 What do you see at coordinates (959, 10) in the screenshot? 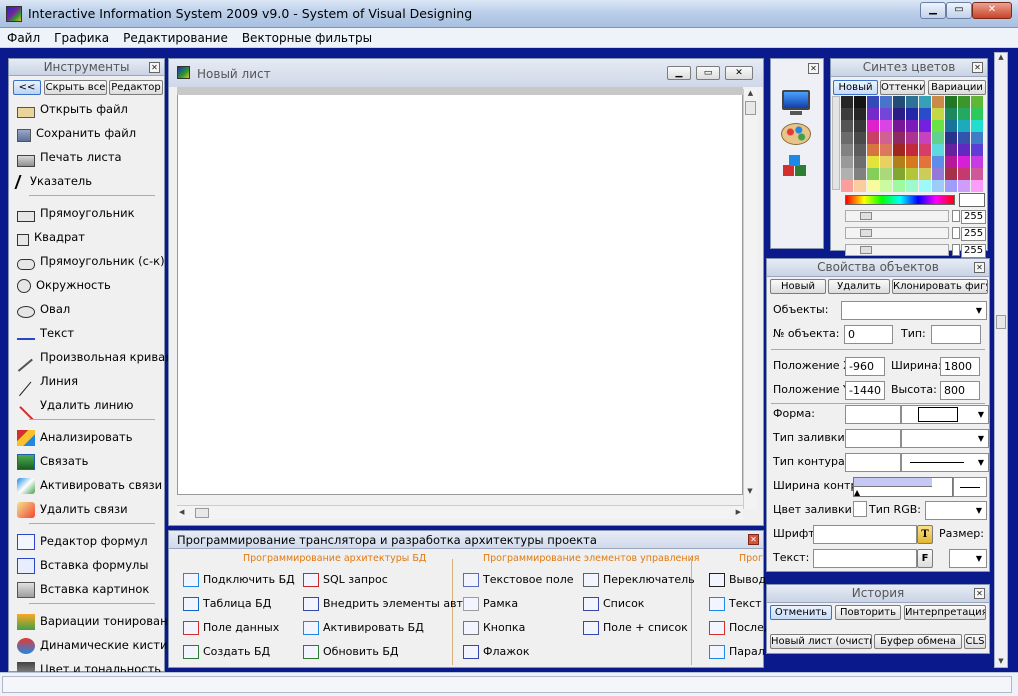
I see `maximize-button: ▭` at bounding box center [959, 10].